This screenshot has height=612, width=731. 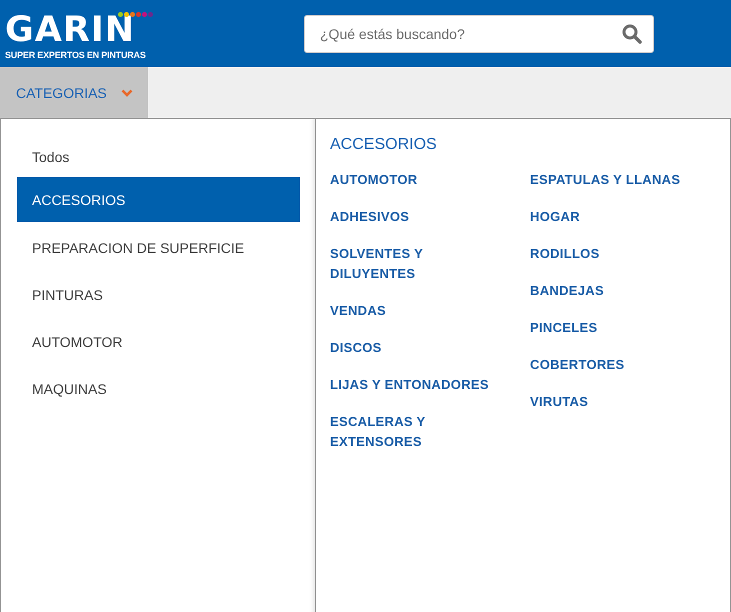 I want to click on categories-button: CATEGORIAS, so click(x=74, y=92).